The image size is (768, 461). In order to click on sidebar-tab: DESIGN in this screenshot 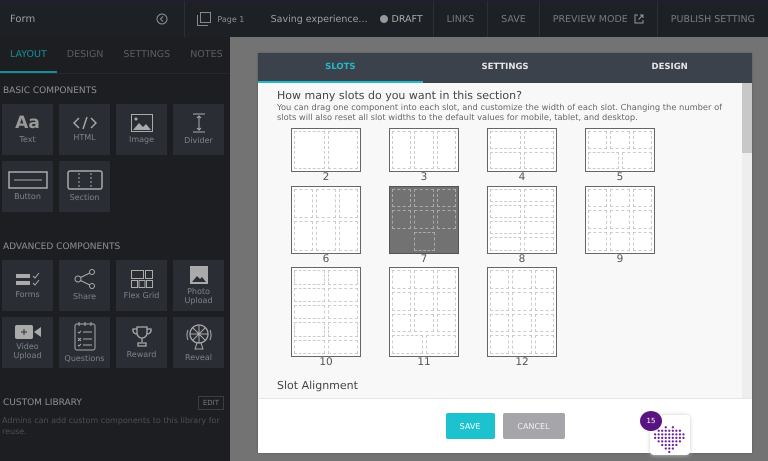, I will do `click(85, 55)`.